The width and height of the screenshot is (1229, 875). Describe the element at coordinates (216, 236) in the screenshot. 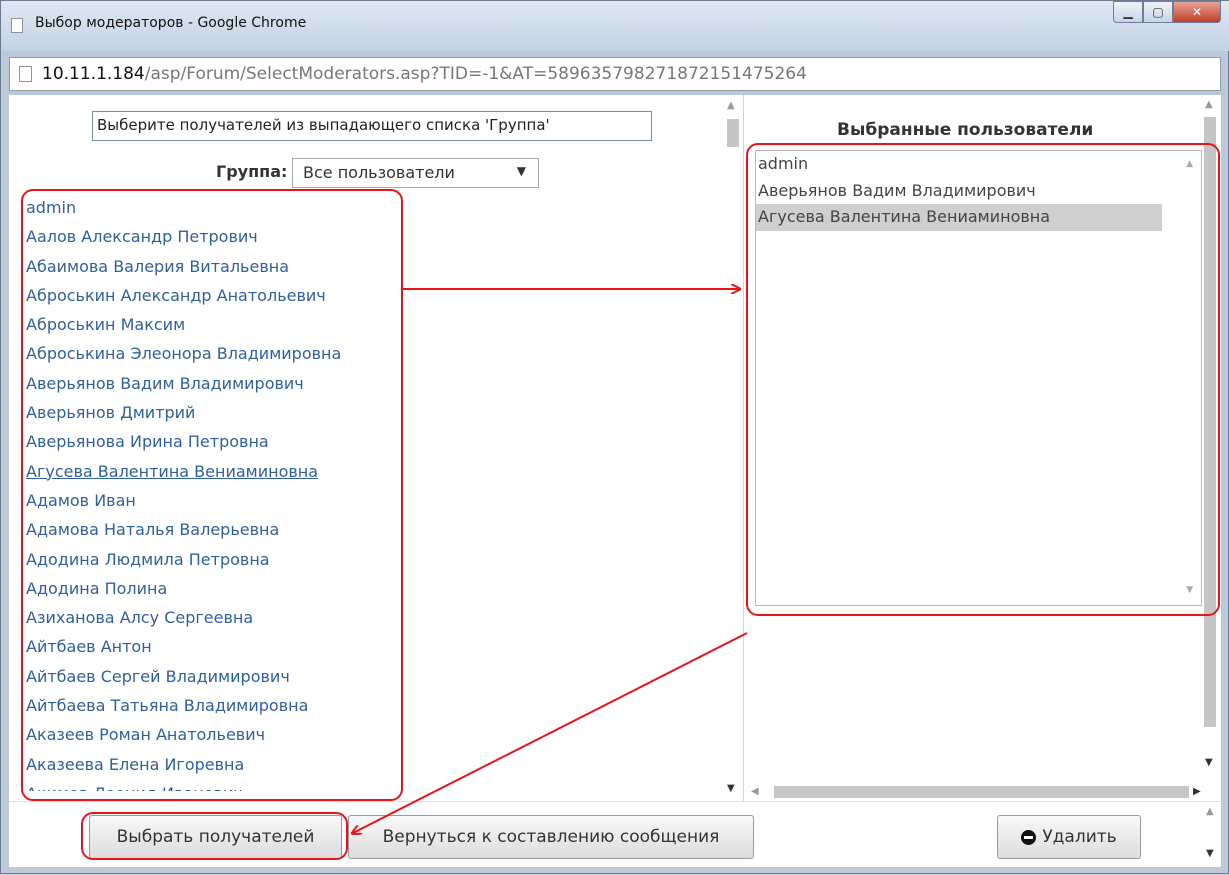

I see `user-list-item: Аалов Александр Петрович` at that location.